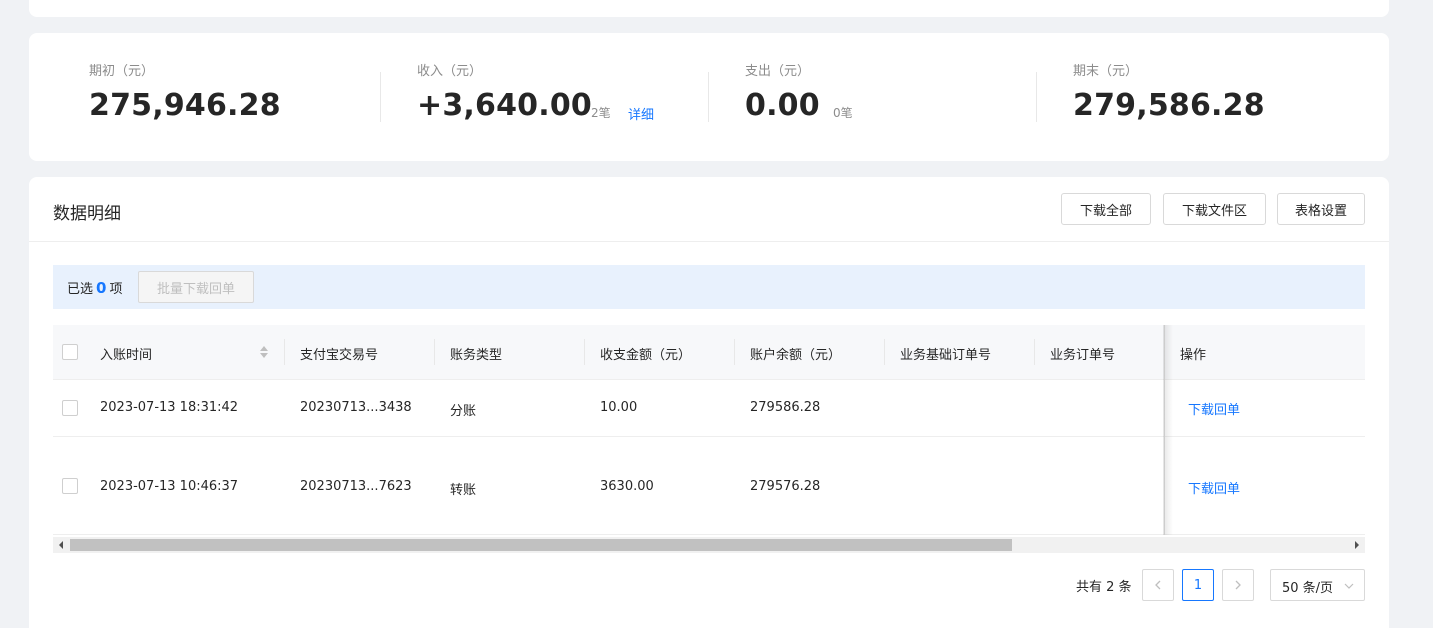  Describe the element at coordinates (463, 411) in the screenshot. I see `cell-type: 分账` at that location.